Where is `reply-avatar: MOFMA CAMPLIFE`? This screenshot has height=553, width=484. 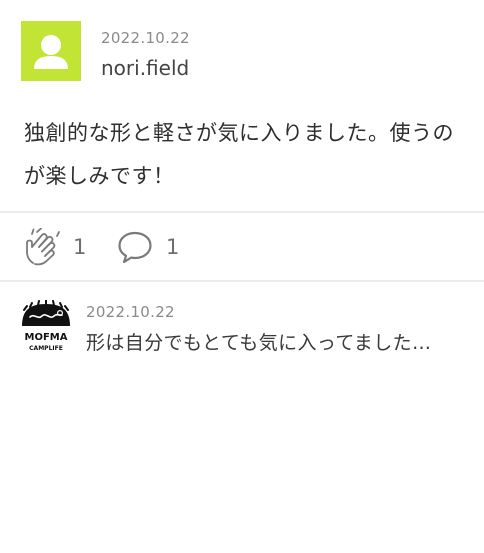 reply-avatar: MOFMA CAMPLIFE is located at coordinates (46, 328).